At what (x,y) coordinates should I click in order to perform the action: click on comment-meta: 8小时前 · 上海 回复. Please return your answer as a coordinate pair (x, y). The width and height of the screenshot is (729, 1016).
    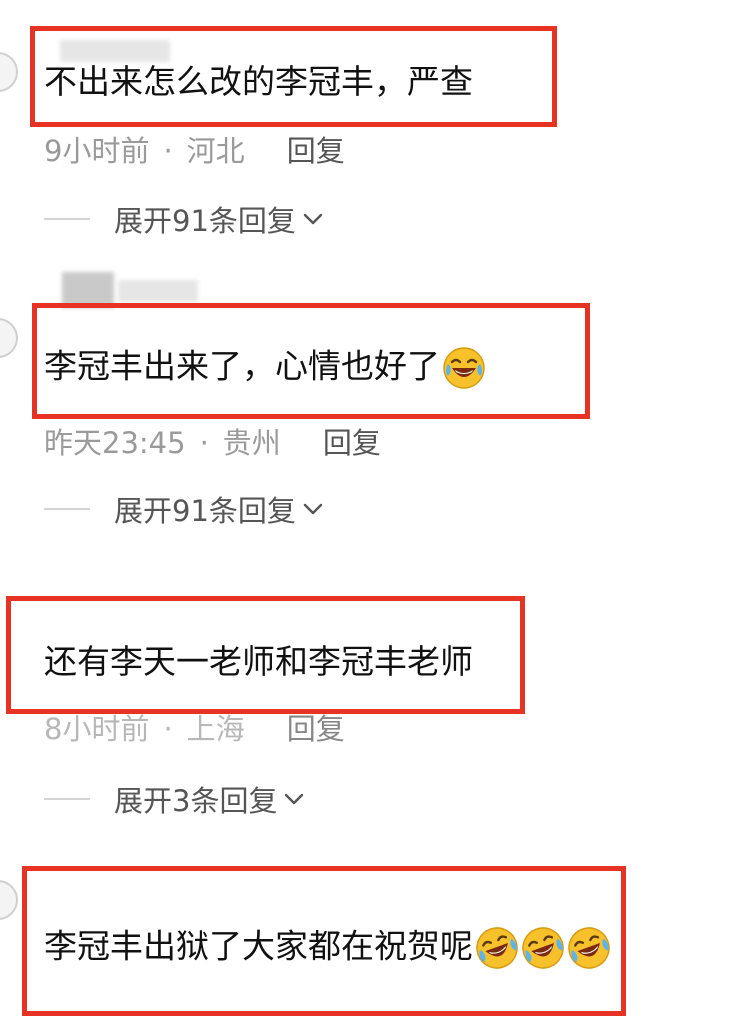
    Looking at the image, I should click on (194, 727).